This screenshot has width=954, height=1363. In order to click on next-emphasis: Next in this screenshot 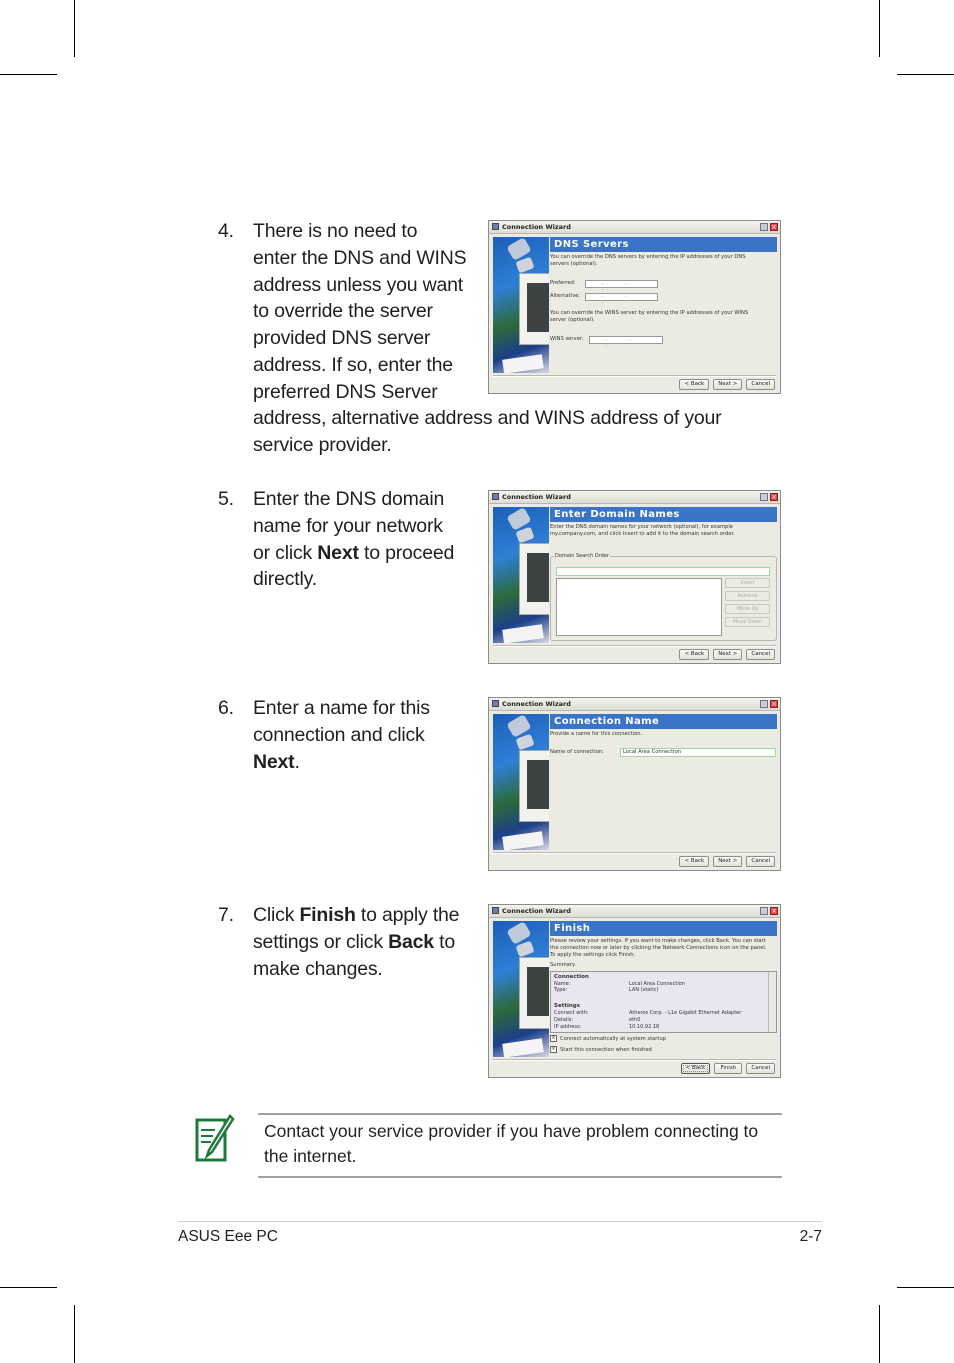, I will do `click(274, 761)`.